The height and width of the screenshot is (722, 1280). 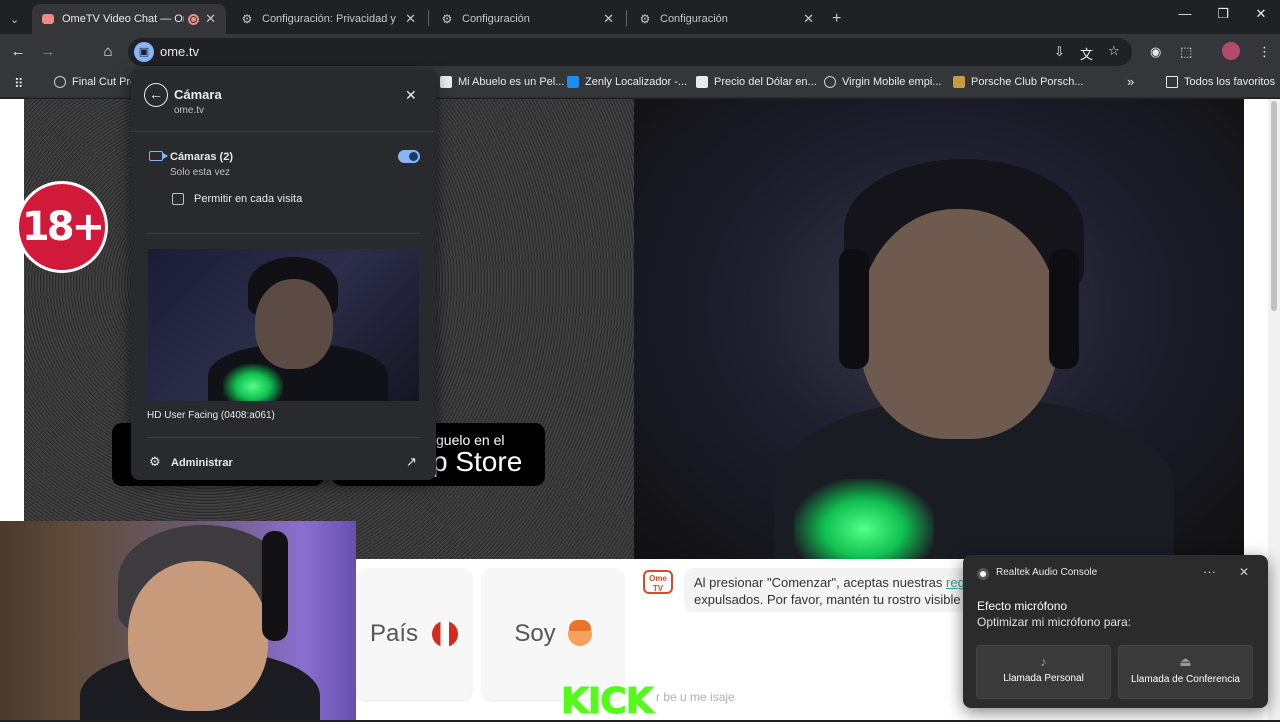 What do you see at coordinates (1209, 571) in the screenshot?
I see `more-options-icon: ···` at bounding box center [1209, 571].